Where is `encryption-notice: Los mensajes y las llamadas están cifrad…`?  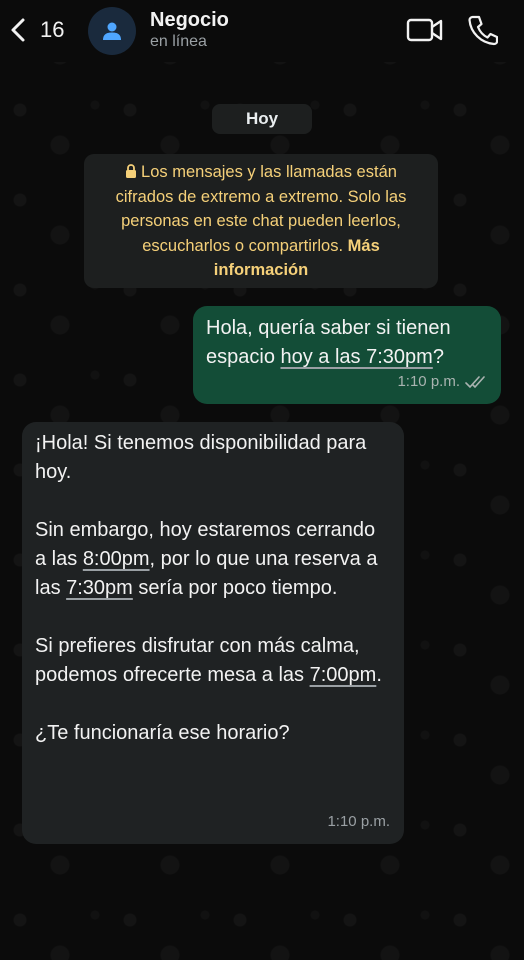
encryption-notice: Los mensajes y las llamadas están cifrad… is located at coordinates (261, 221).